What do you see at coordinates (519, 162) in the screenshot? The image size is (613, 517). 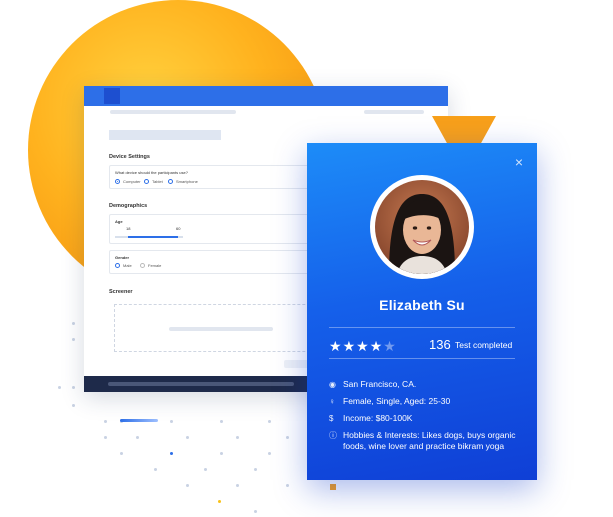 I see `close-icon: ×` at bounding box center [519, 162].